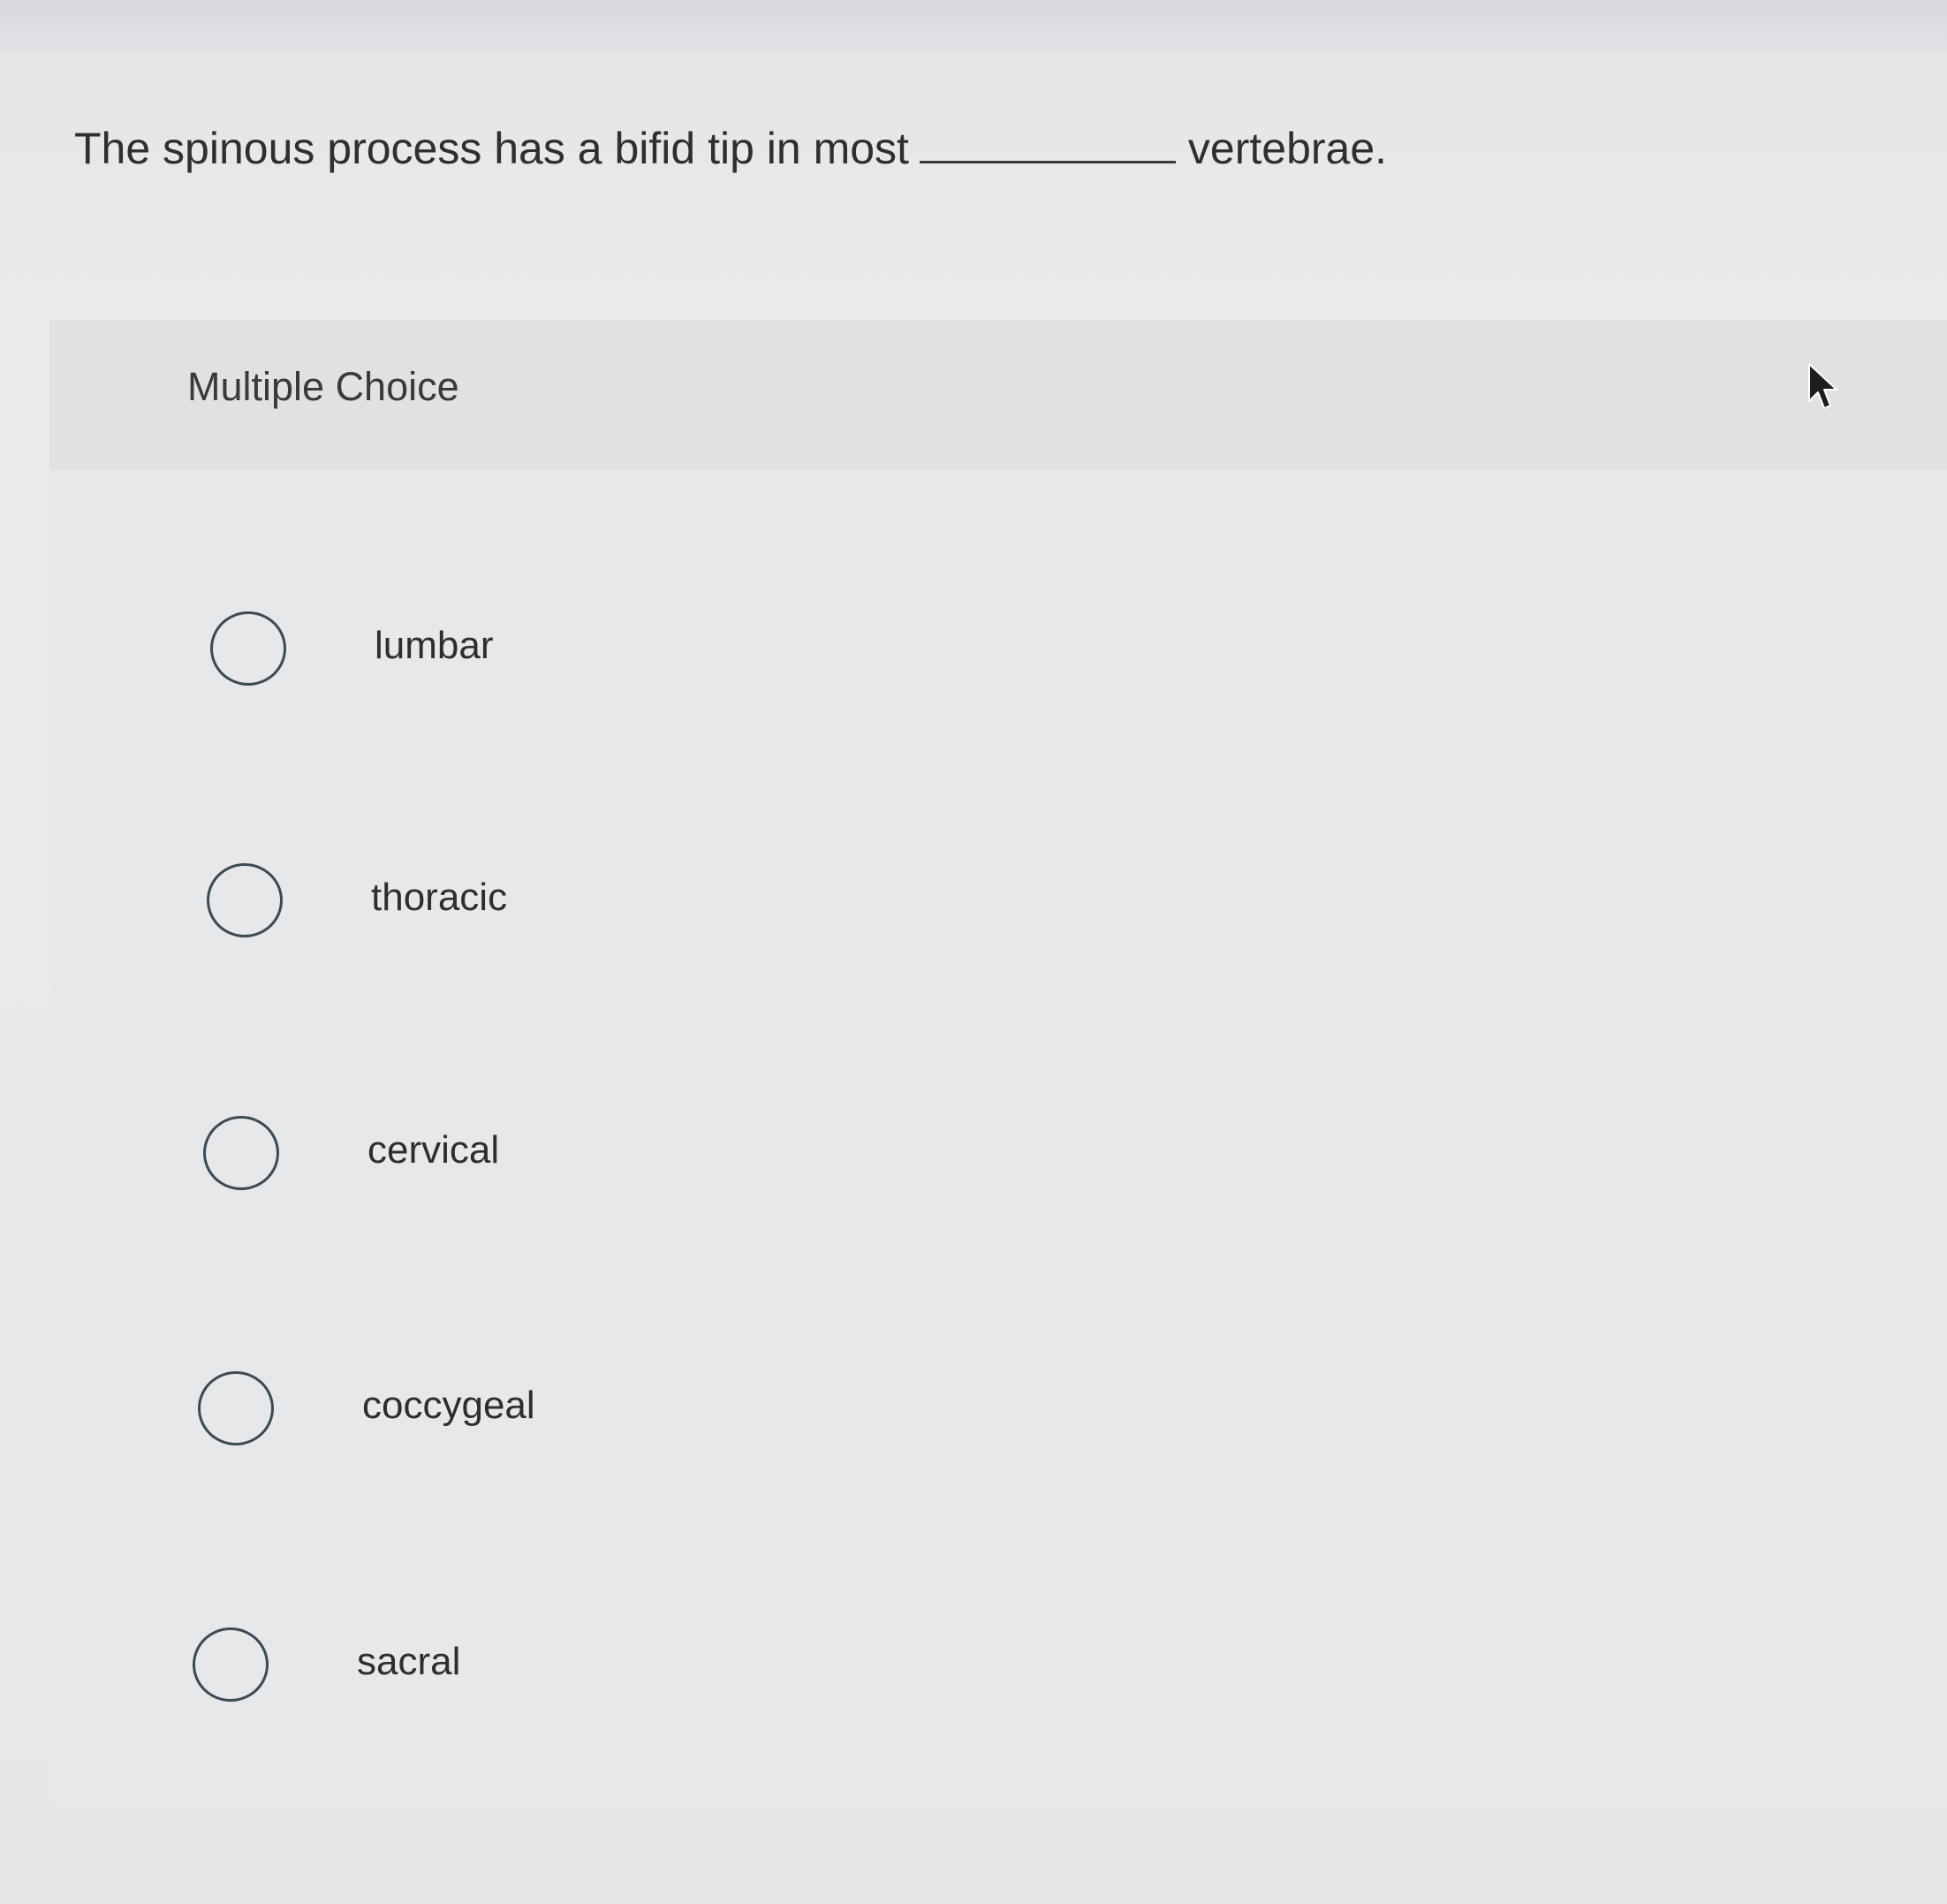  I want to click on multiple-choice-header: Multiple Choice, so click(998, 395).